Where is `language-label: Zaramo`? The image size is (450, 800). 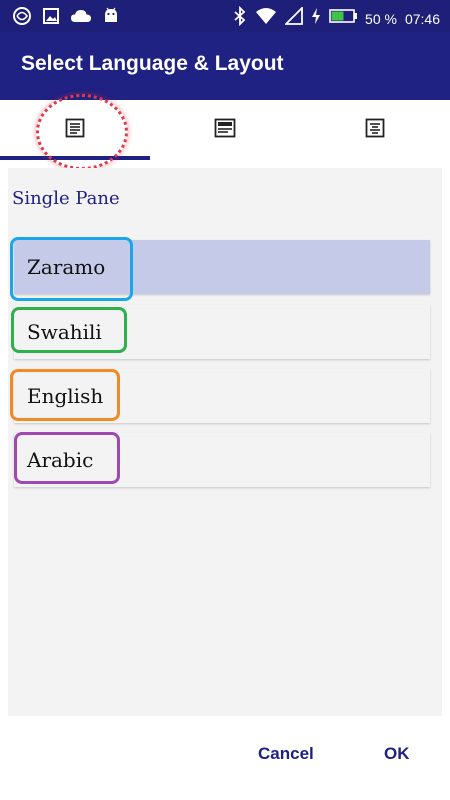 language-label: Zaramo is located at coordinates (66, 267).